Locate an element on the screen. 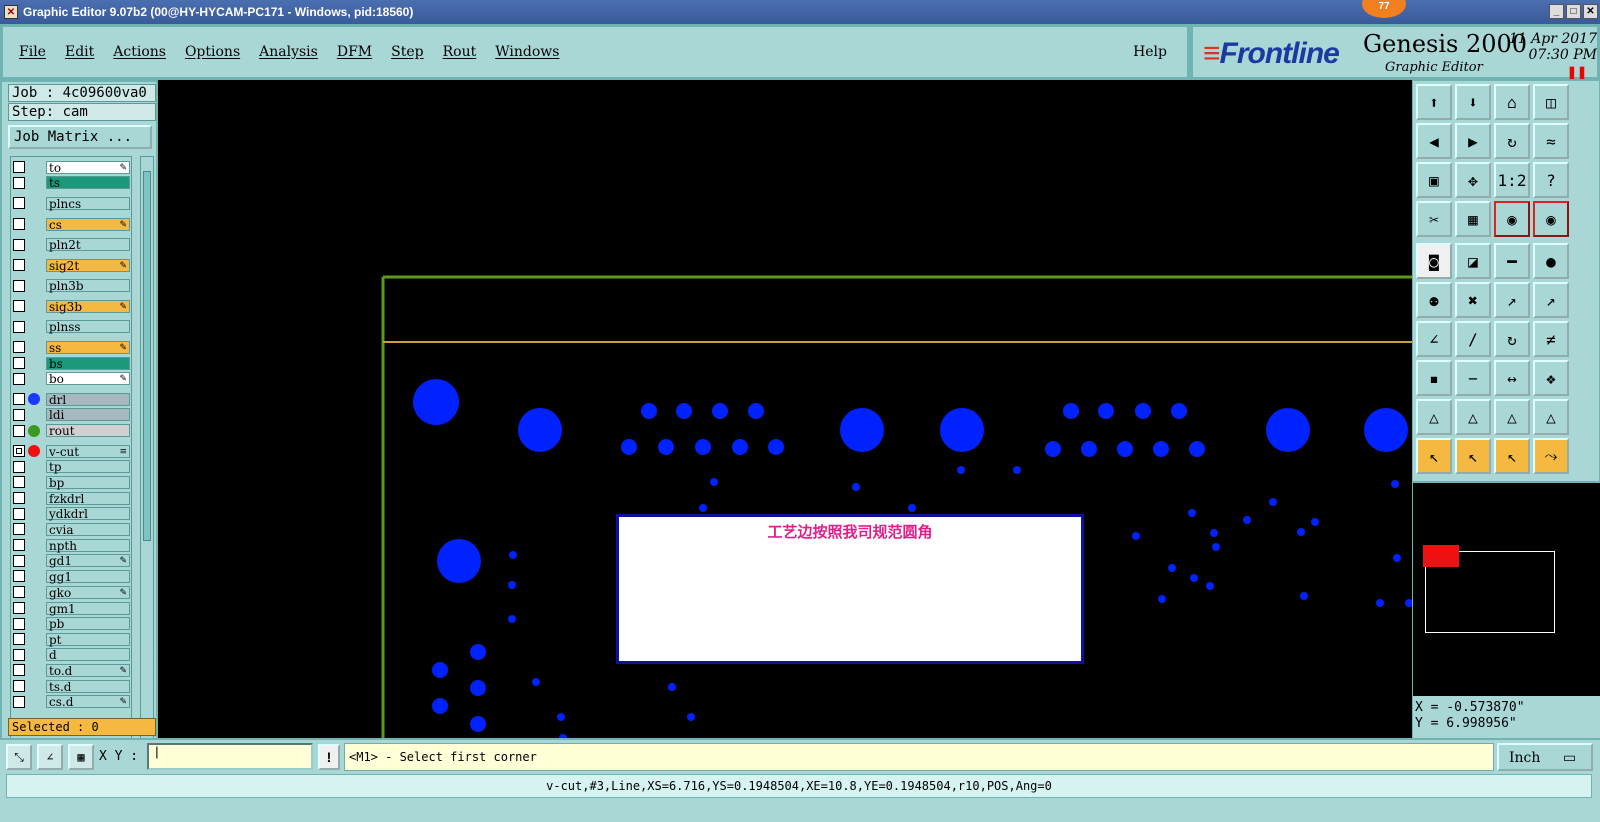  layer-name: rout is located at coordinates (88, 430).